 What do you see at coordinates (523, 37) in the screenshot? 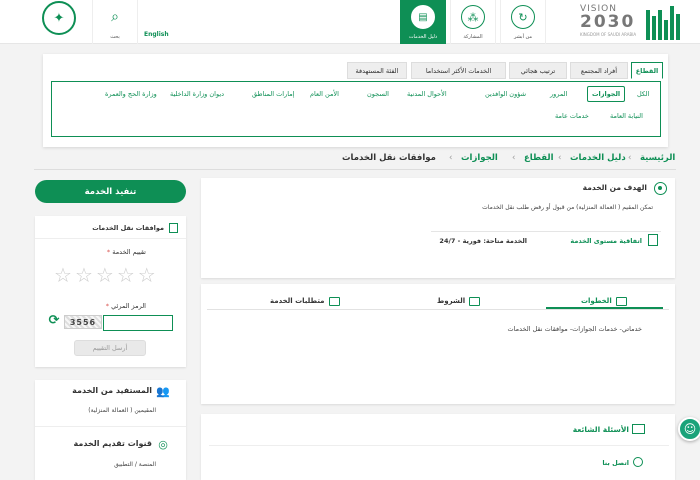
I see `nav-absher-label: من أبشر` at bounding box center [523, 37].